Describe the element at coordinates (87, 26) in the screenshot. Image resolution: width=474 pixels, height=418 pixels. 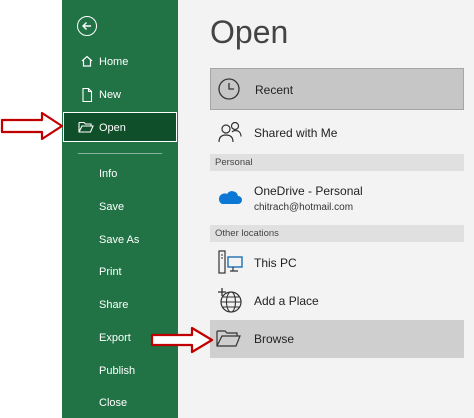
I see `back-arrow-icon` at that location.